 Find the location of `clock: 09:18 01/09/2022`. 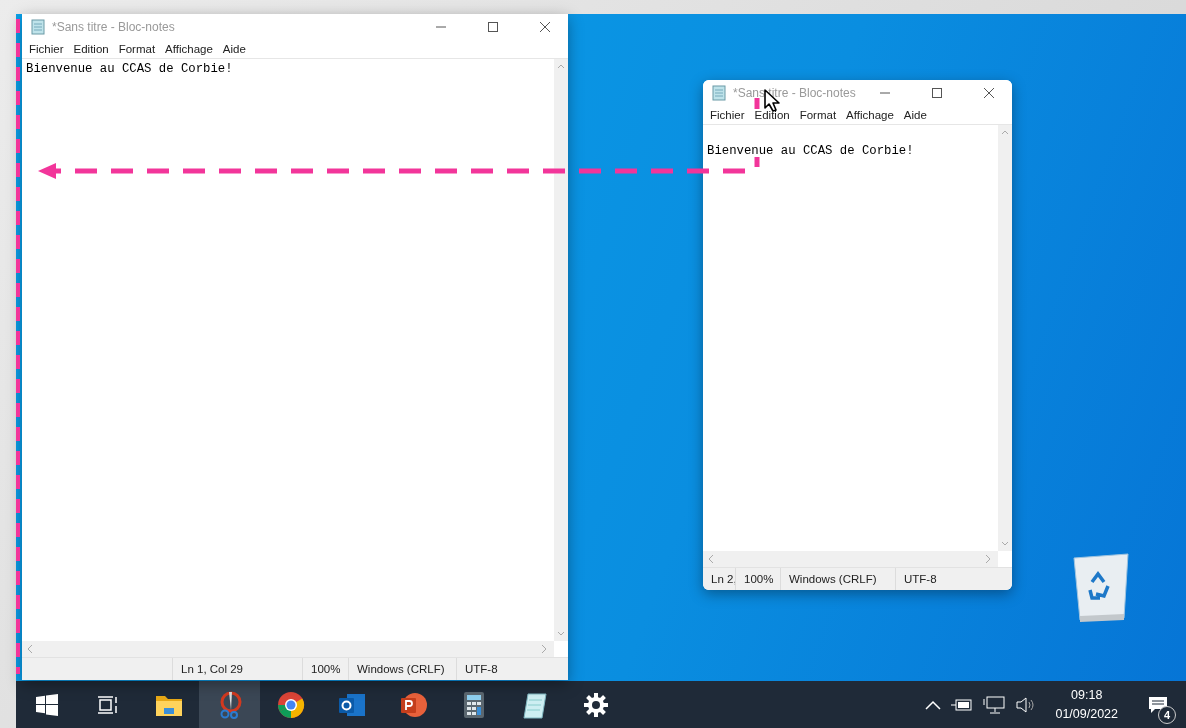

clock: 09:18 01/09/2022 is located at coordinates (1086, 704).